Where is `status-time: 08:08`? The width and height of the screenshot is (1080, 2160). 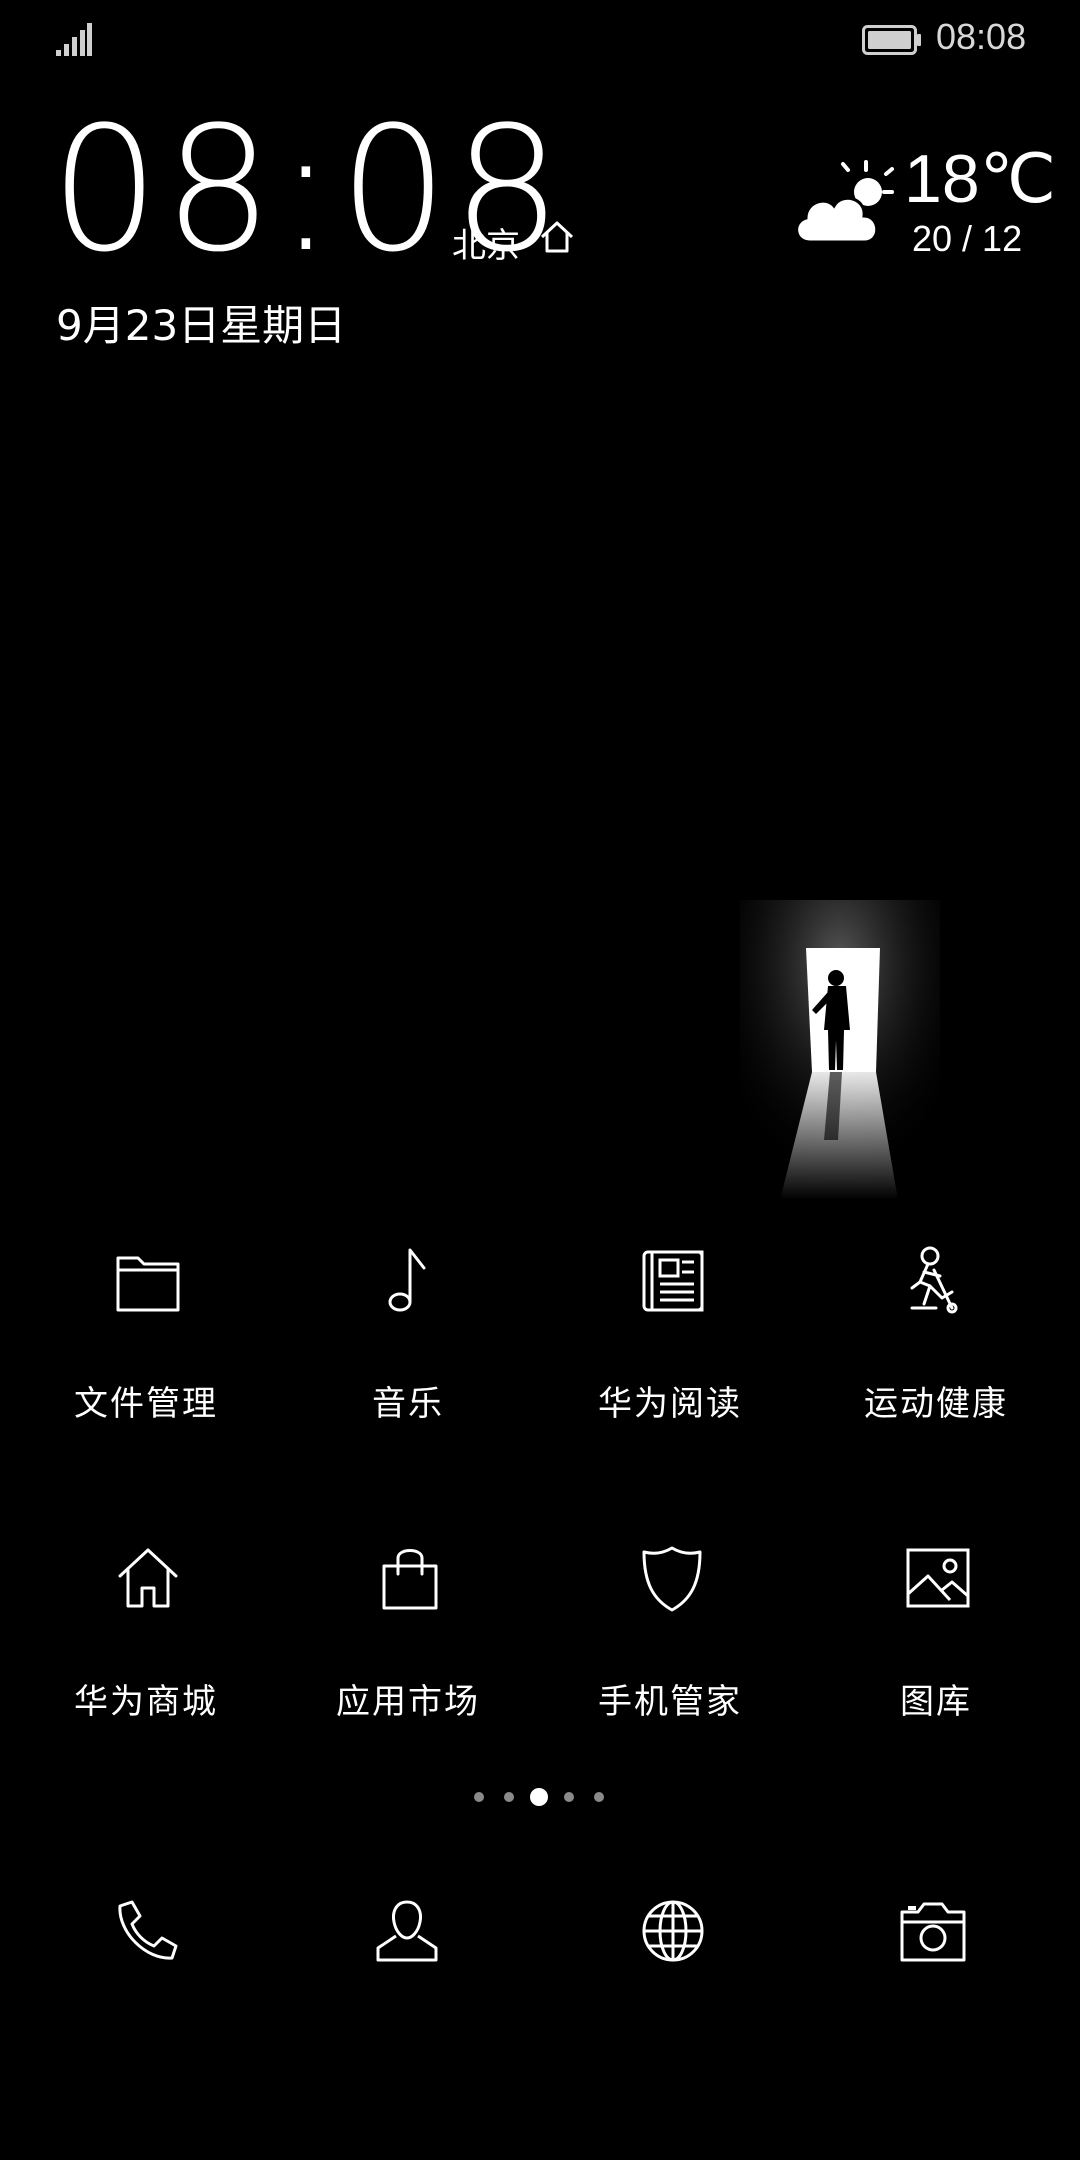
status-time: 08:08 is located at coordinates (981, 36).